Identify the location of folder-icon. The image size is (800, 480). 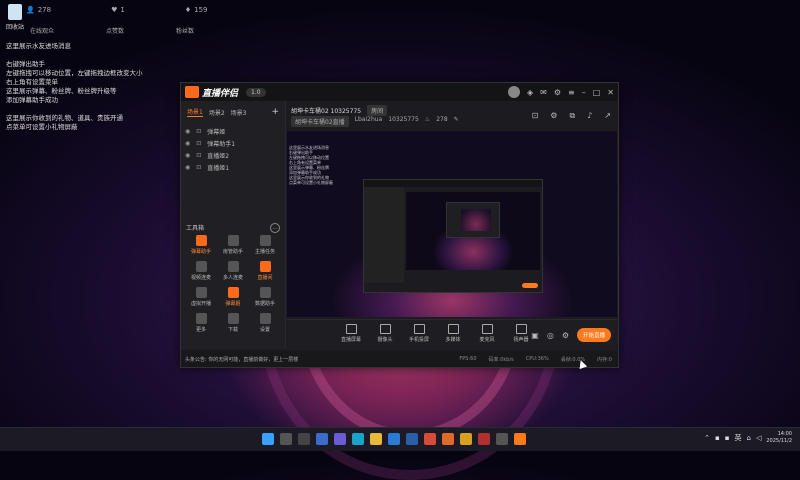
(376, 439).